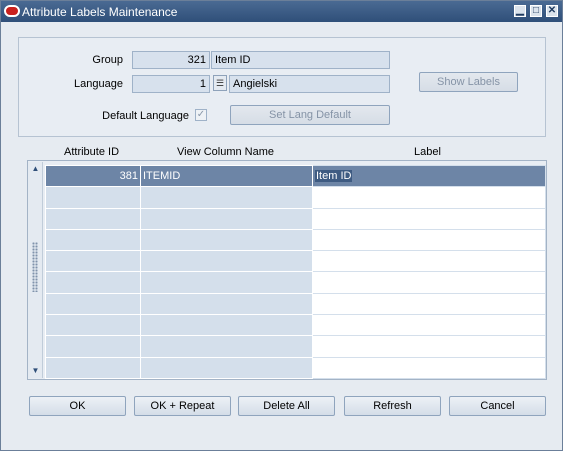 This screenshot has width=563, height=451. Describe the element at coordinates (226, 152) in the screenshot. I see `column-header-view-column-name: View Column Name` at that location.